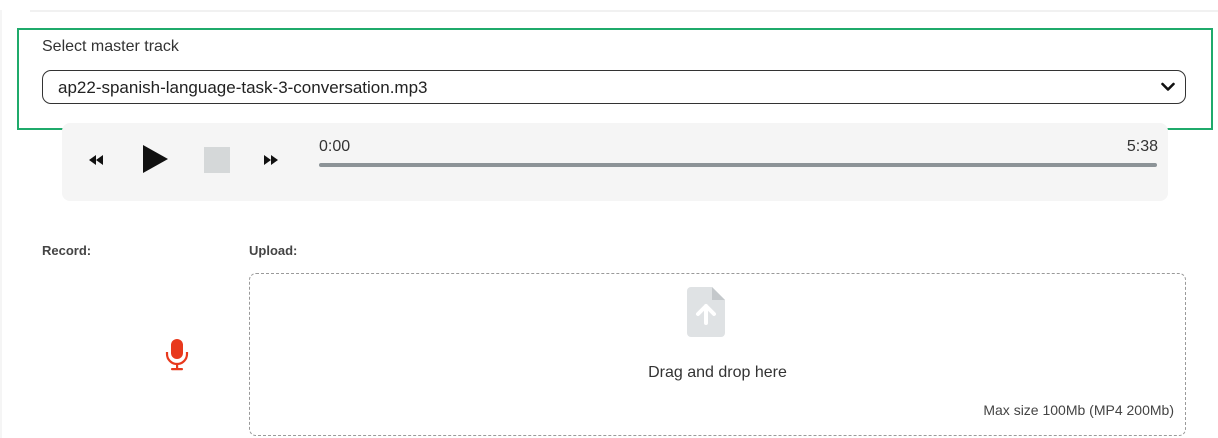  What do you see at coordinates (1, 224) in the screenshot?
I see `left-border` at bounding box center [1, 224].